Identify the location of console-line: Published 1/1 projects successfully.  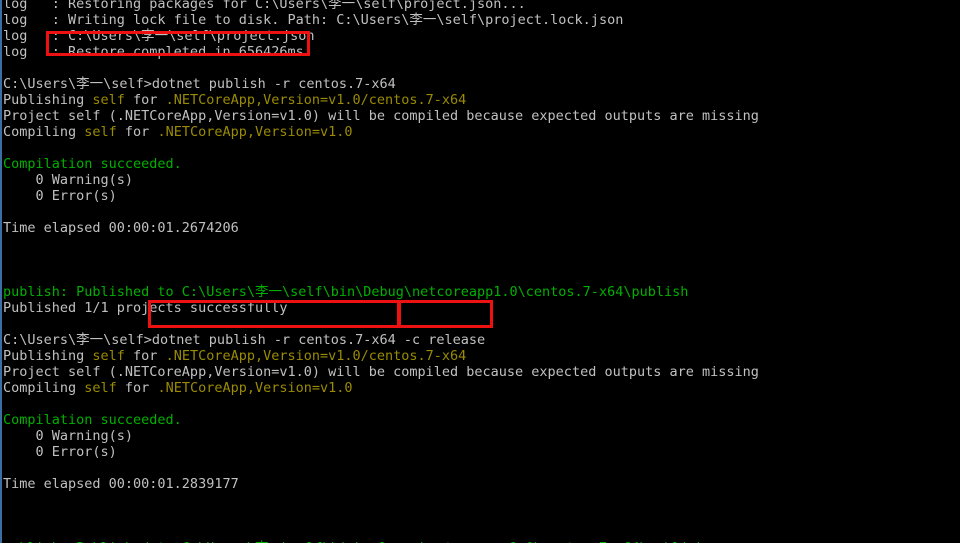
(480, 308).